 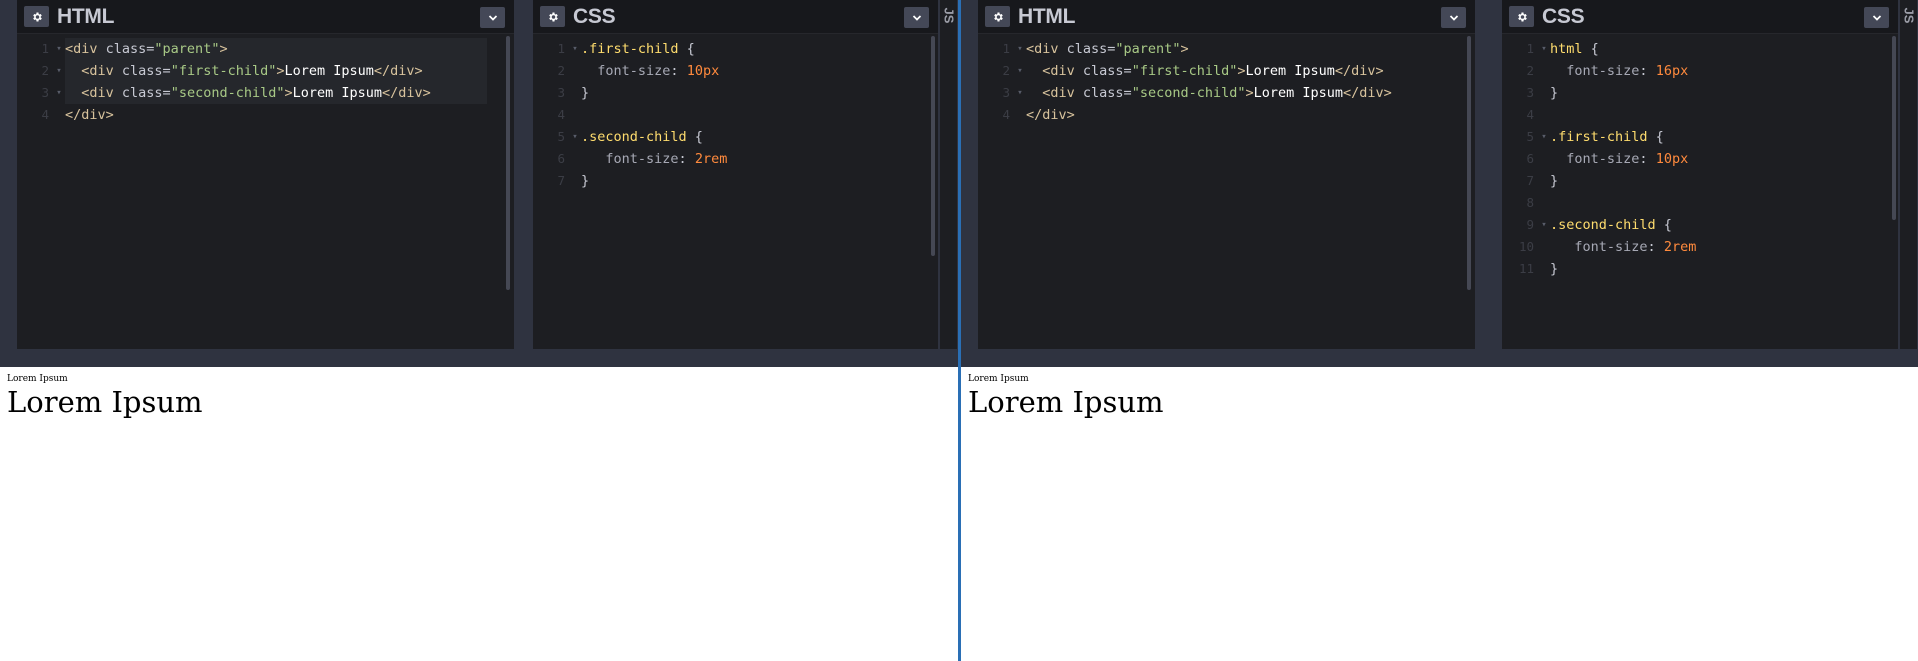 What do you see at coordinates (1700, 203) in the screenshot?
I see `code-line: 8` at bounding box center [1700, 203].